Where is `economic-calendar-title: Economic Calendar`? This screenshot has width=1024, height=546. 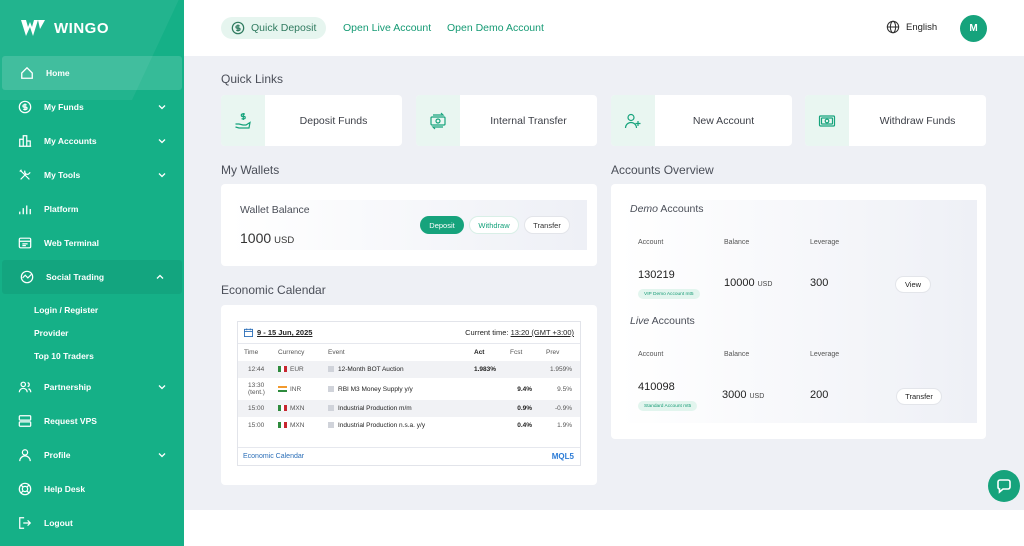
economic-calendar-title: Economic Calendar is located at coordinates (273, 290).